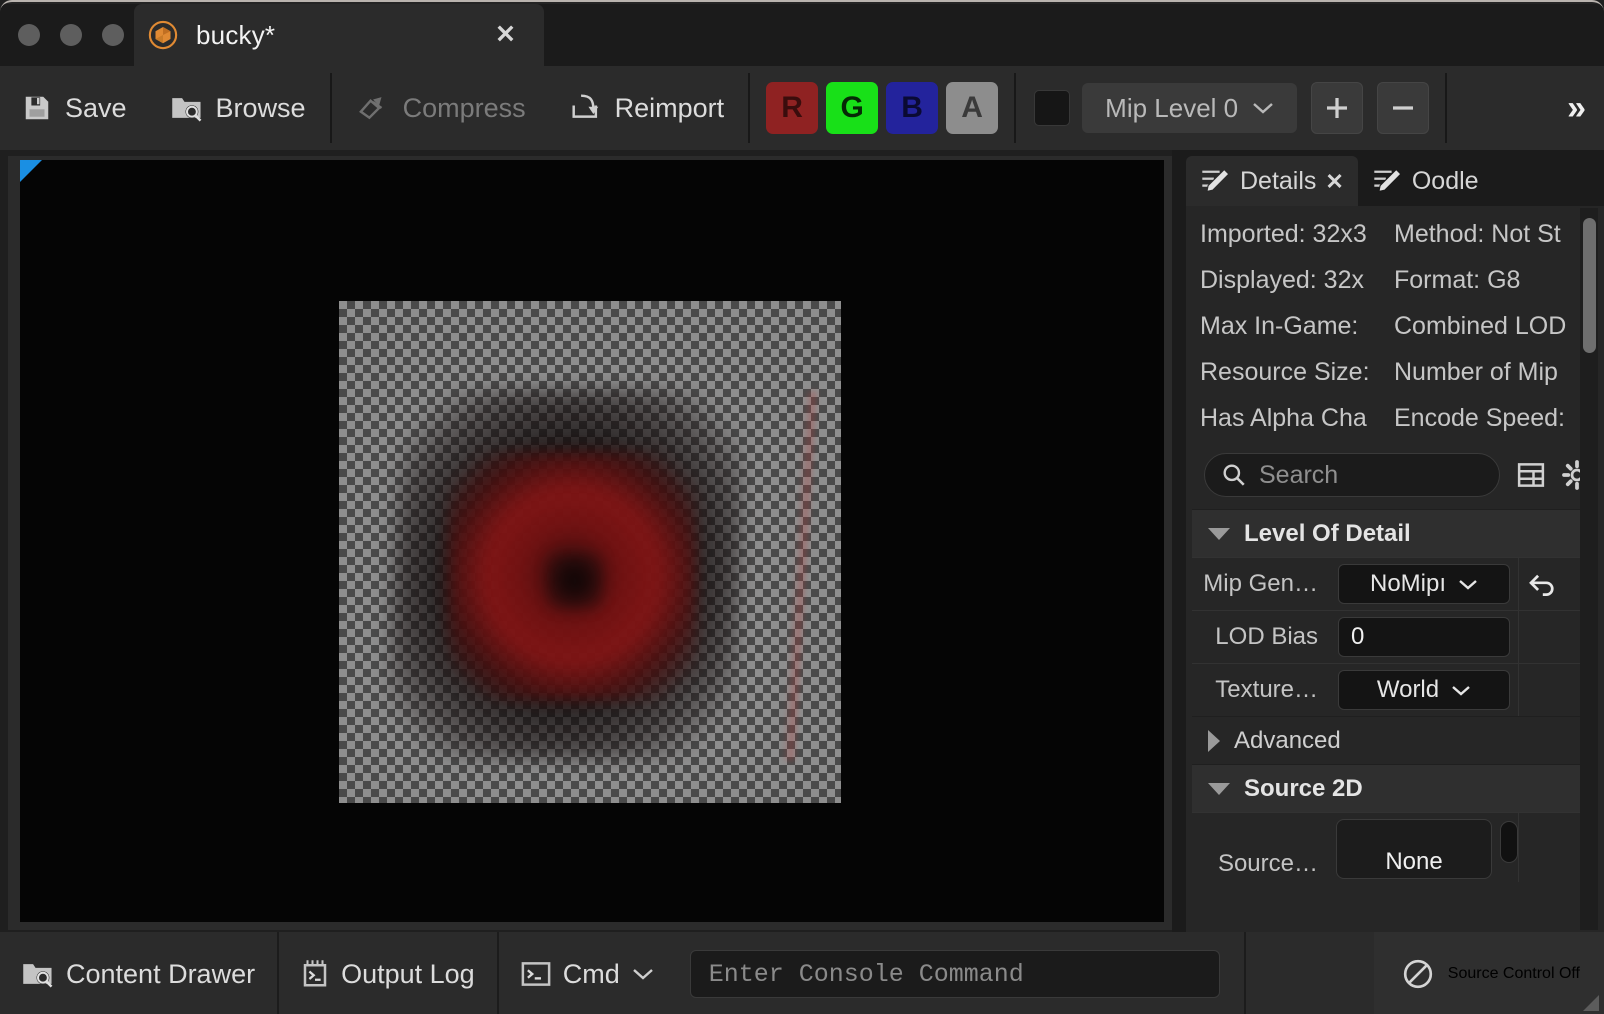 The image size is (1604, 1014). I want to click on content-drawer-label: Content Drawer, so click(161, 973).